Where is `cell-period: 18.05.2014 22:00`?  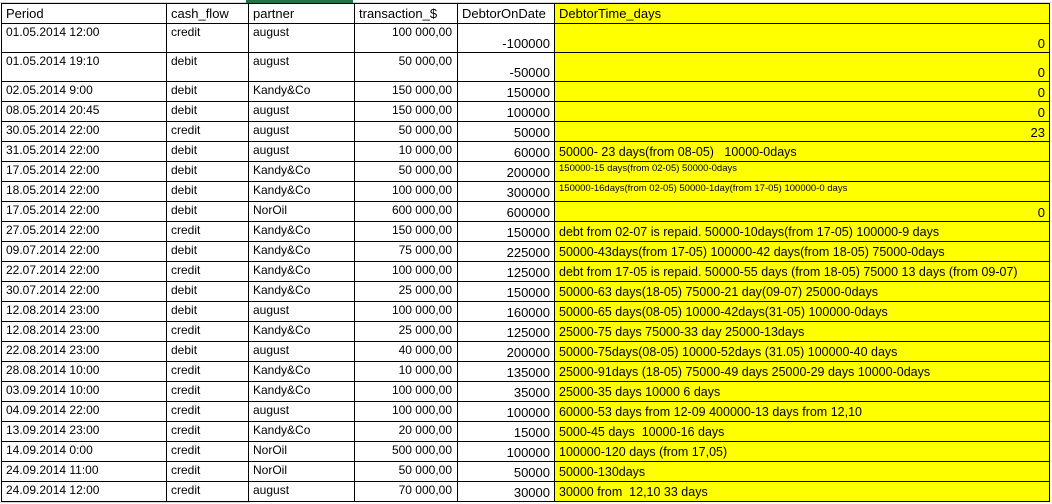
cell-period: 18.05.2014 22:00 is located at coordinates (84, 191).